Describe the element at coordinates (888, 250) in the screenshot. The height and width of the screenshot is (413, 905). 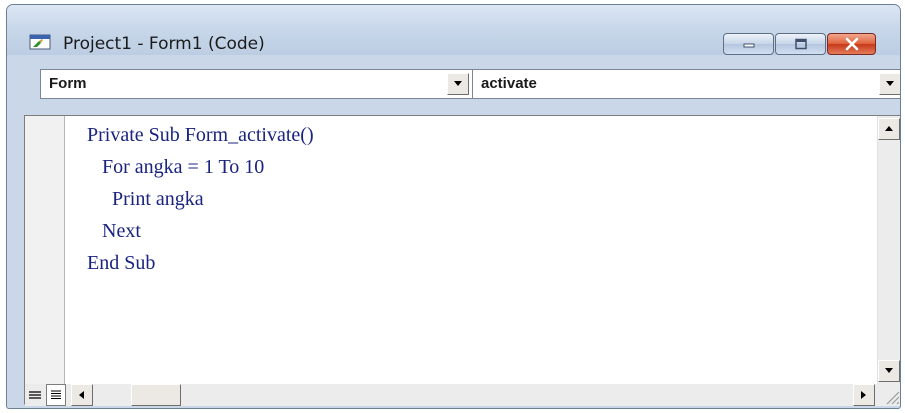
I see `vertical-scrollbar` at that location.